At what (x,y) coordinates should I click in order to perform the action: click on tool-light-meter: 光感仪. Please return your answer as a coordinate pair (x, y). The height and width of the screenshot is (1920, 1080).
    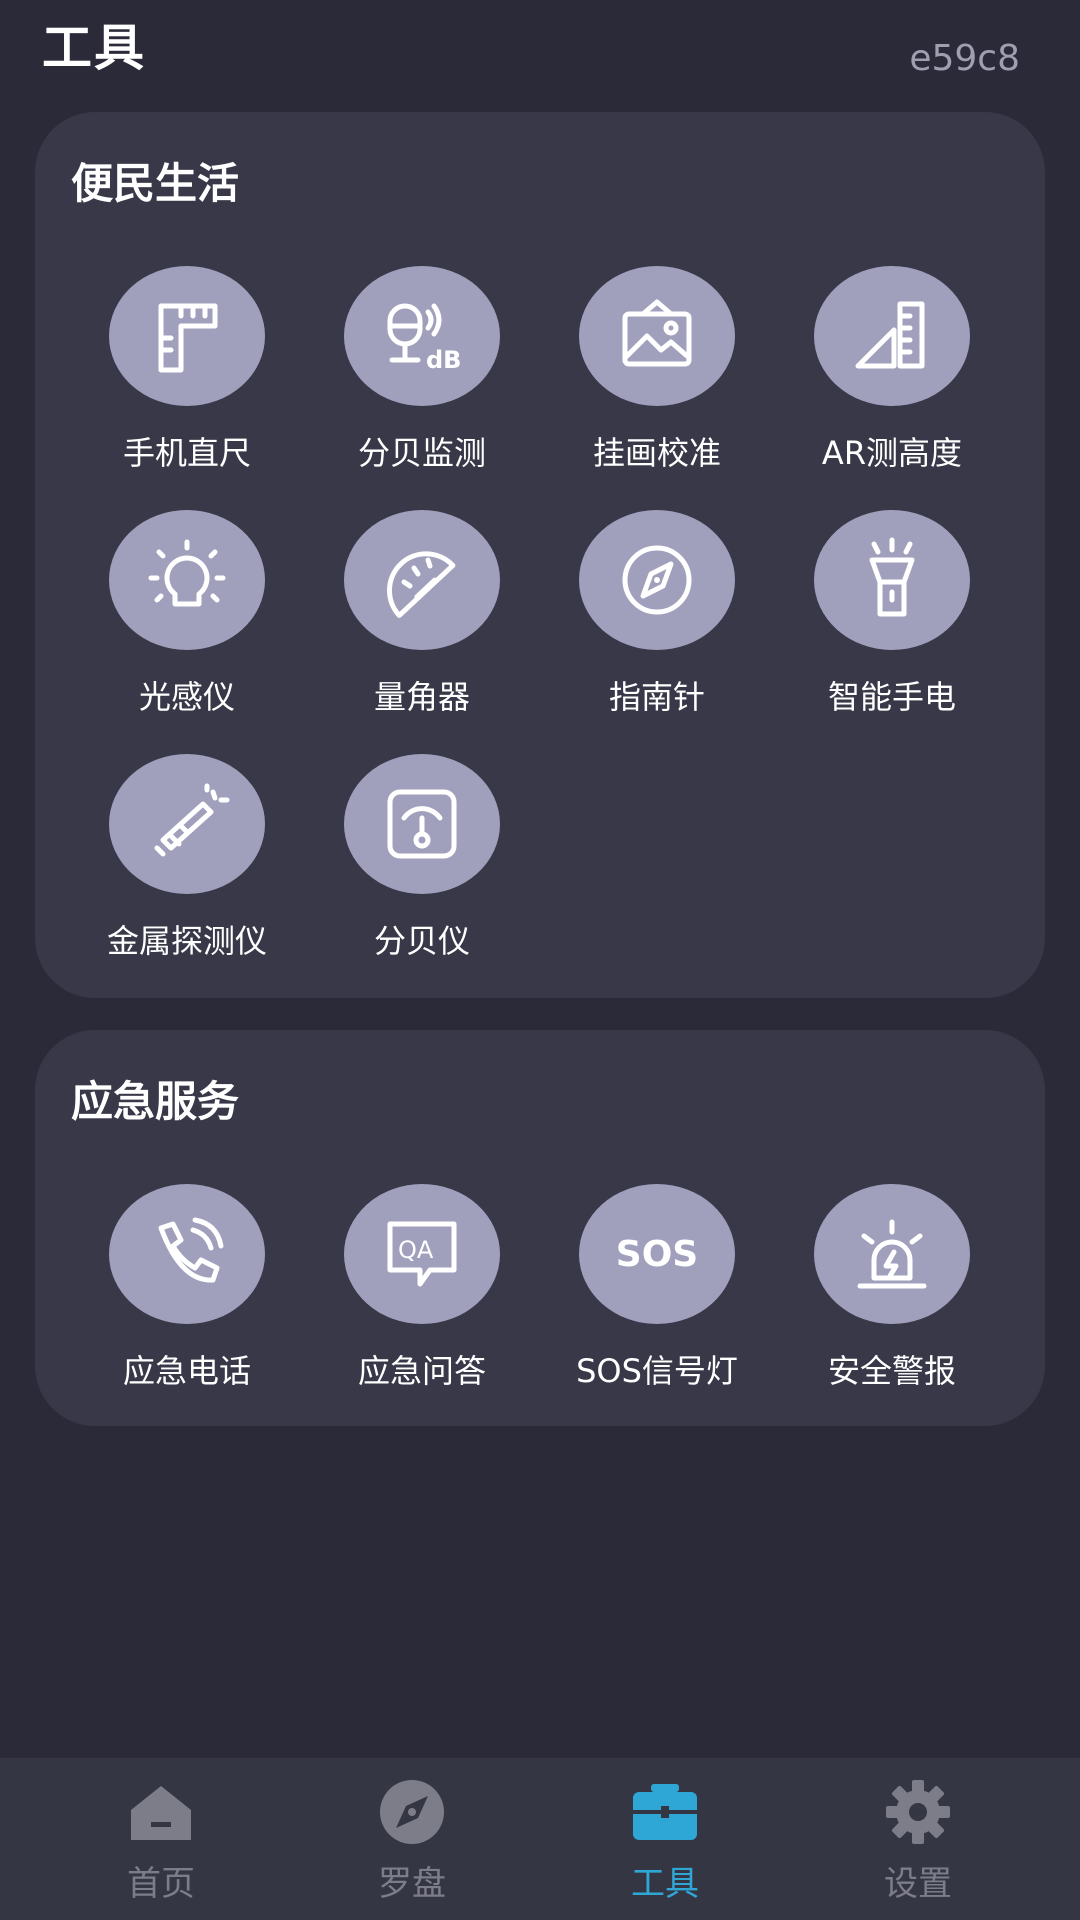
    Looking at the image, I should click on (187, 620).